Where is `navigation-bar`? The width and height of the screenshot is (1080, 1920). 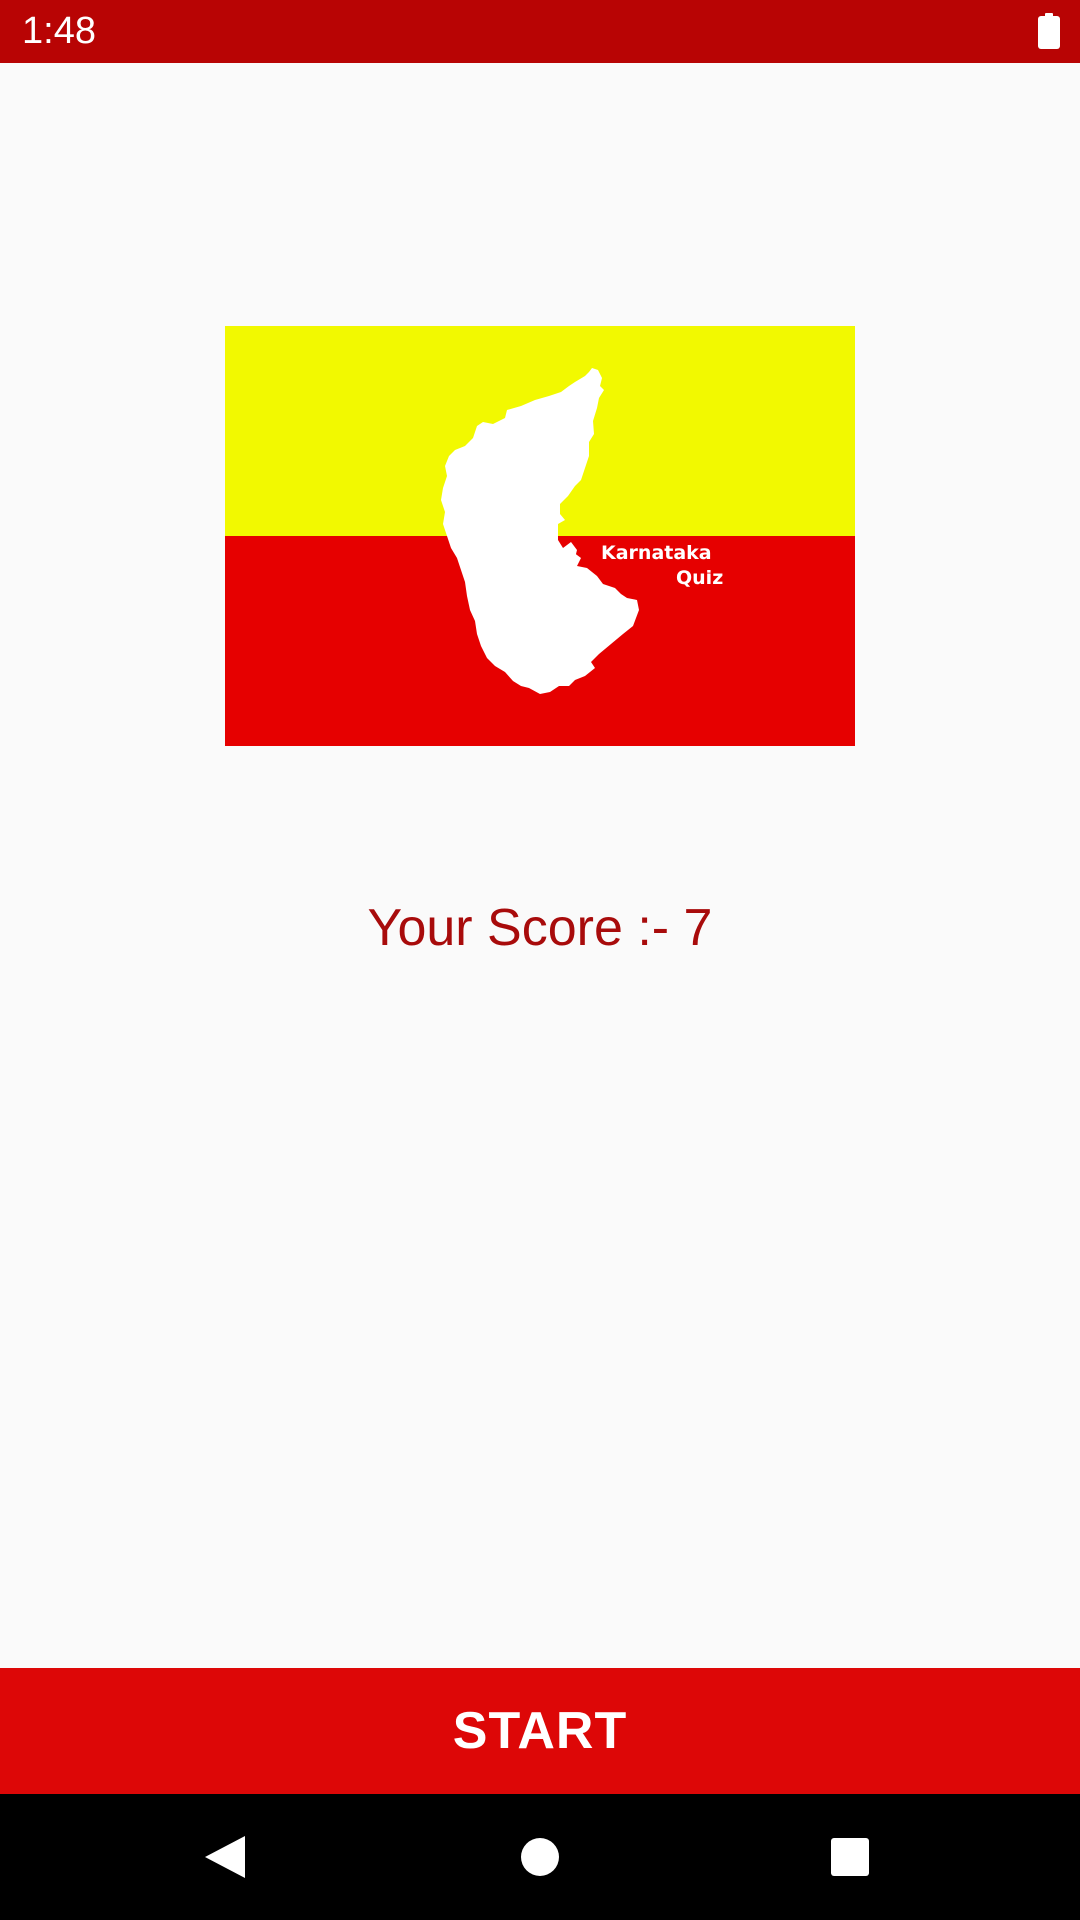 navigation-bar is located at coordinates (540, 1857).